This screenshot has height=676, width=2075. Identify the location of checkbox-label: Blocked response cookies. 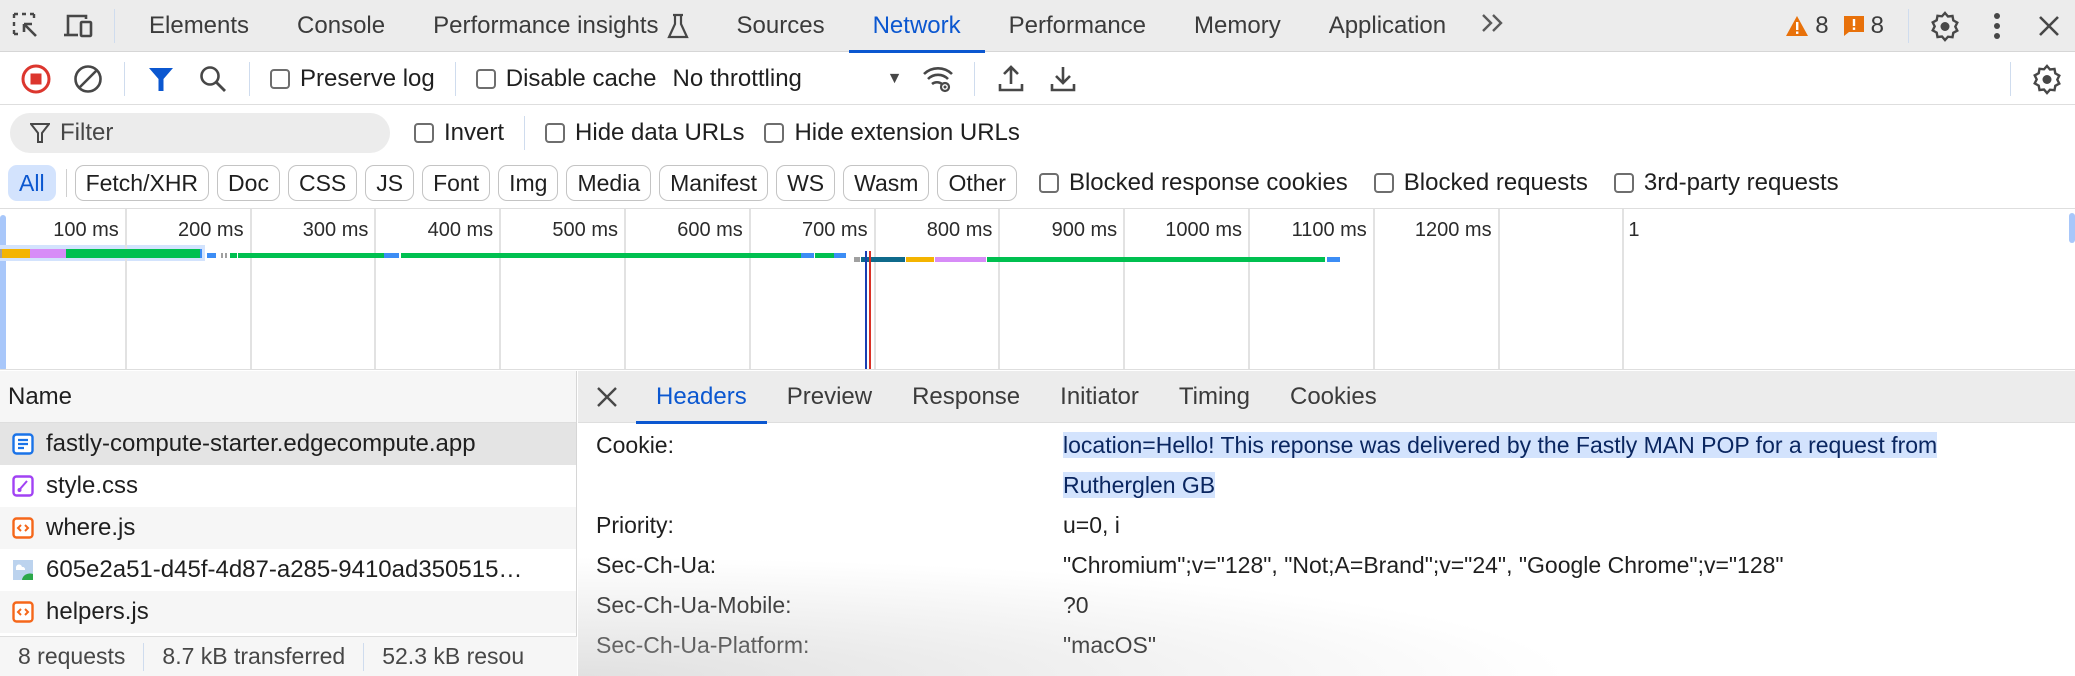
(1208, 182).